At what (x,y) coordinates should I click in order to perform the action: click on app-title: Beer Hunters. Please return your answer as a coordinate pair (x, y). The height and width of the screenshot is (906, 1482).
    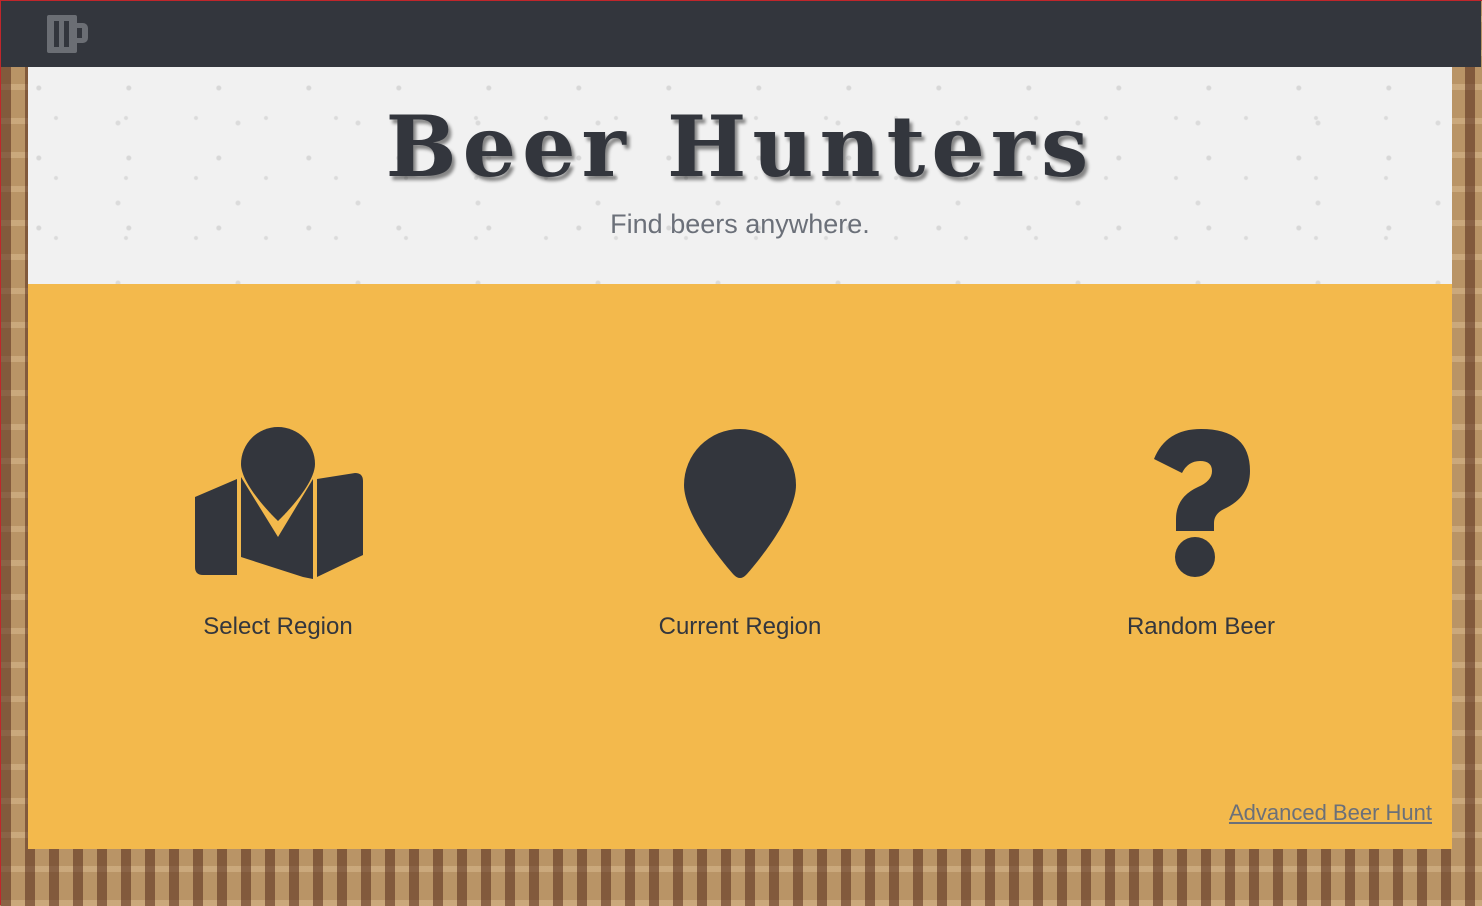
    Looking at the image, I should click on (740, 146).